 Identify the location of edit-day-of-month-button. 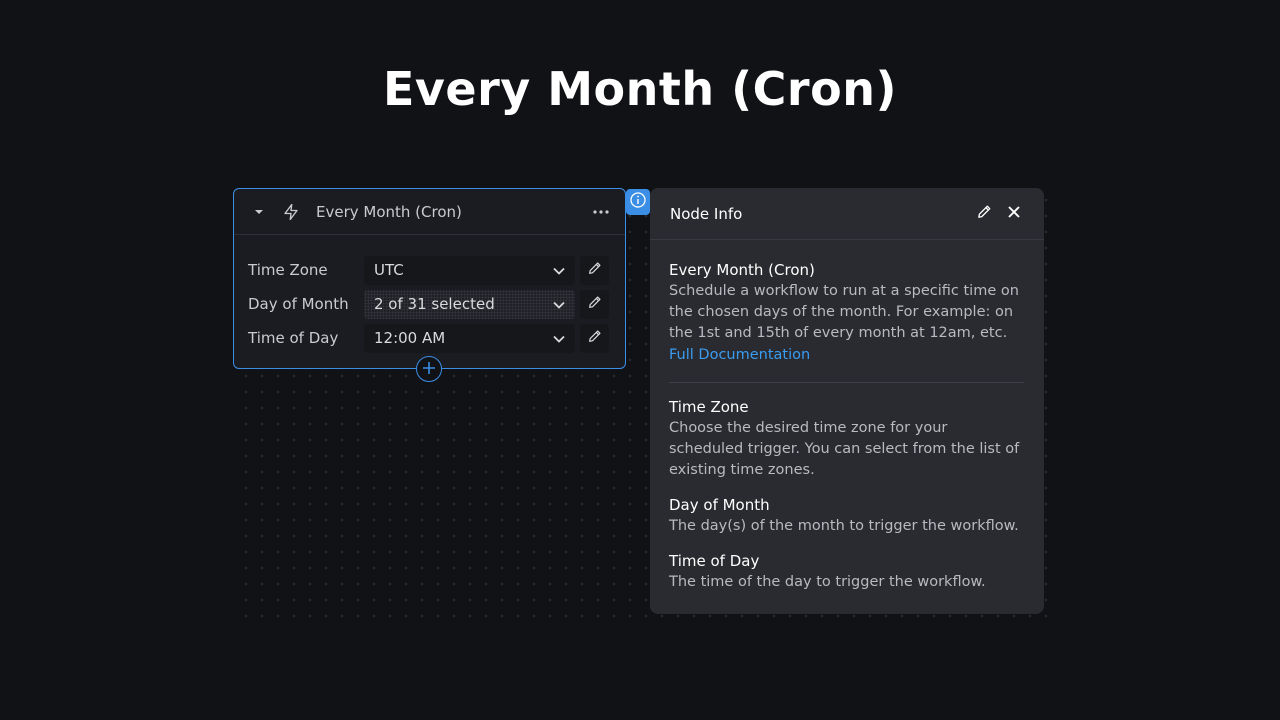
(594, 304).